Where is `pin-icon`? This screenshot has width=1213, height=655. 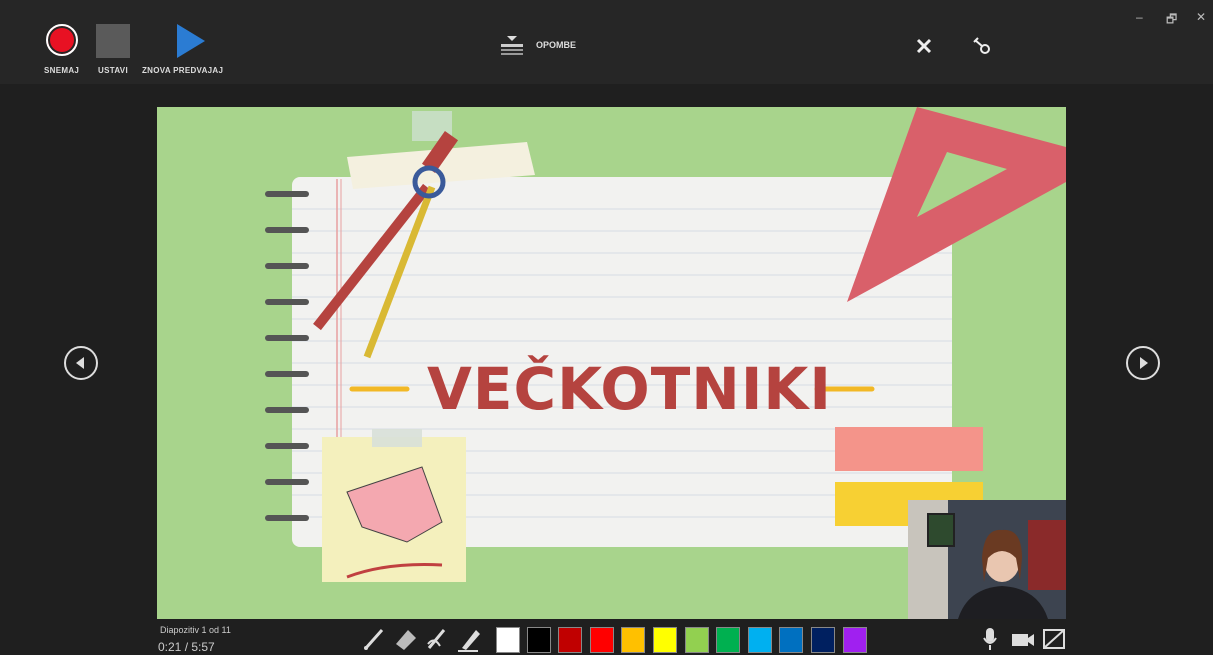 pin-icon is located at coordinates (982, 46).